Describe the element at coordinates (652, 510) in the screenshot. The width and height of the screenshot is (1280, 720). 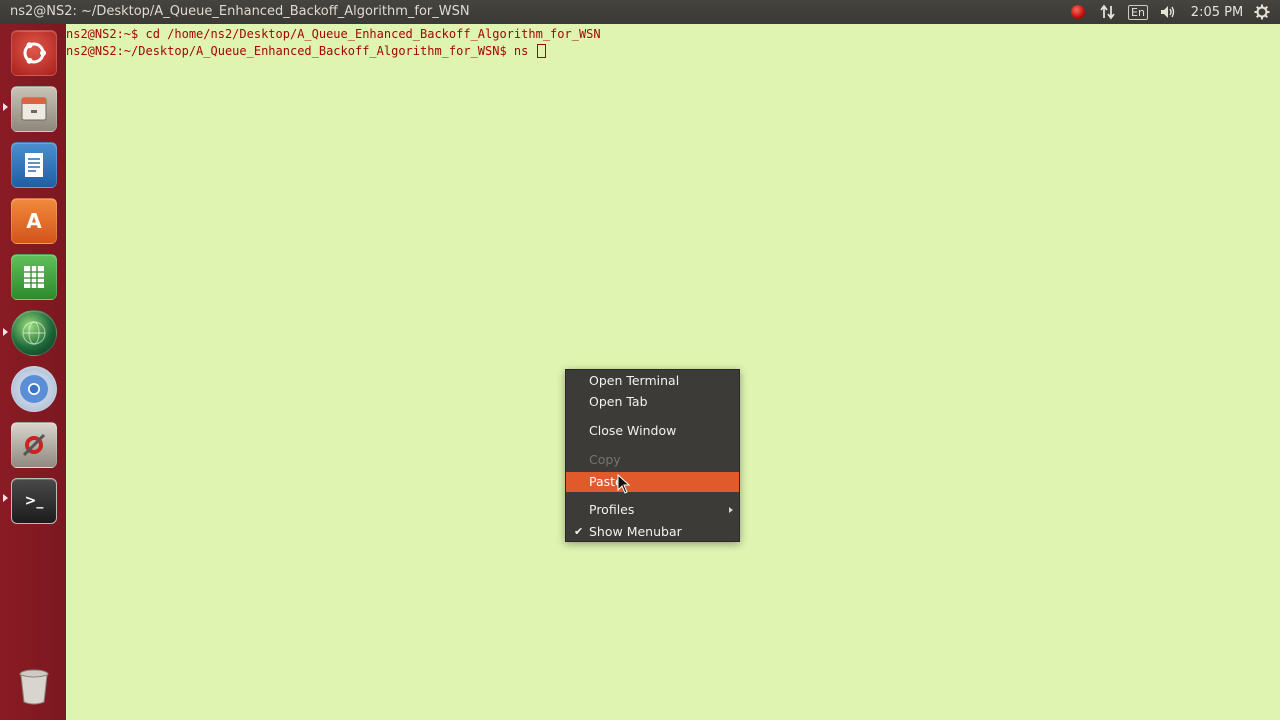
I see `menu-item-profiles: Profiles` at that location.